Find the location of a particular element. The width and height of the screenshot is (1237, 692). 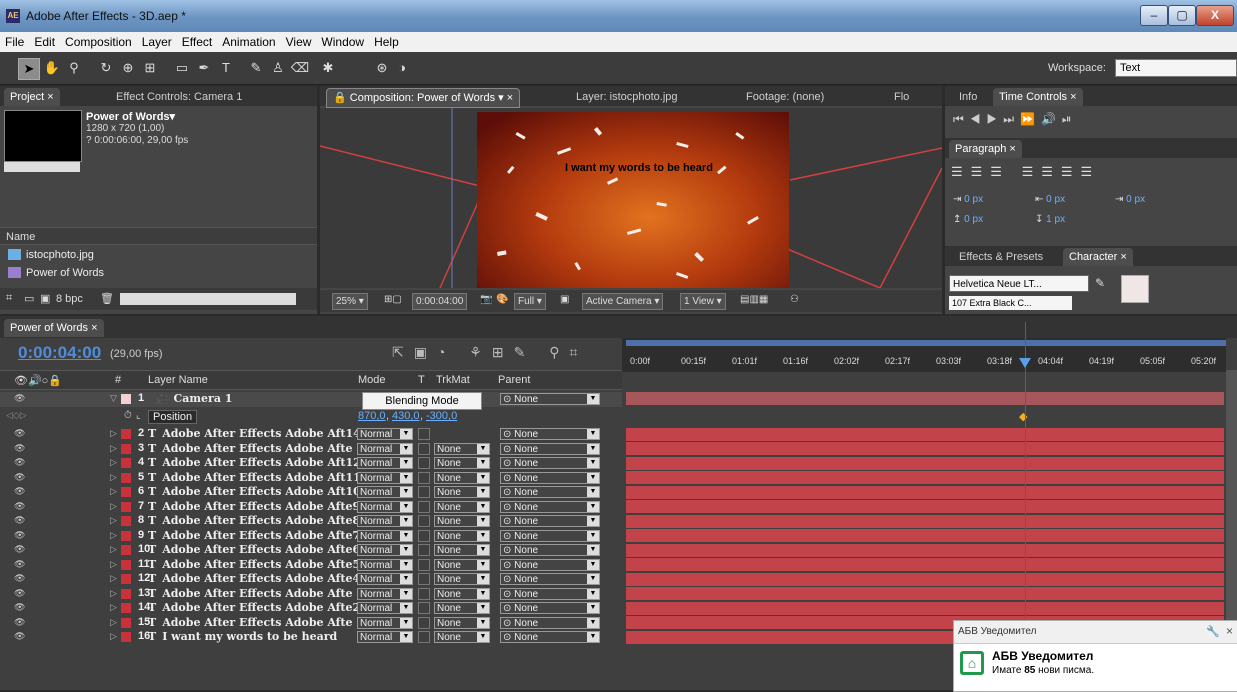

space-after-field: ↧ 1 px is located at coordinates (1050, 219).